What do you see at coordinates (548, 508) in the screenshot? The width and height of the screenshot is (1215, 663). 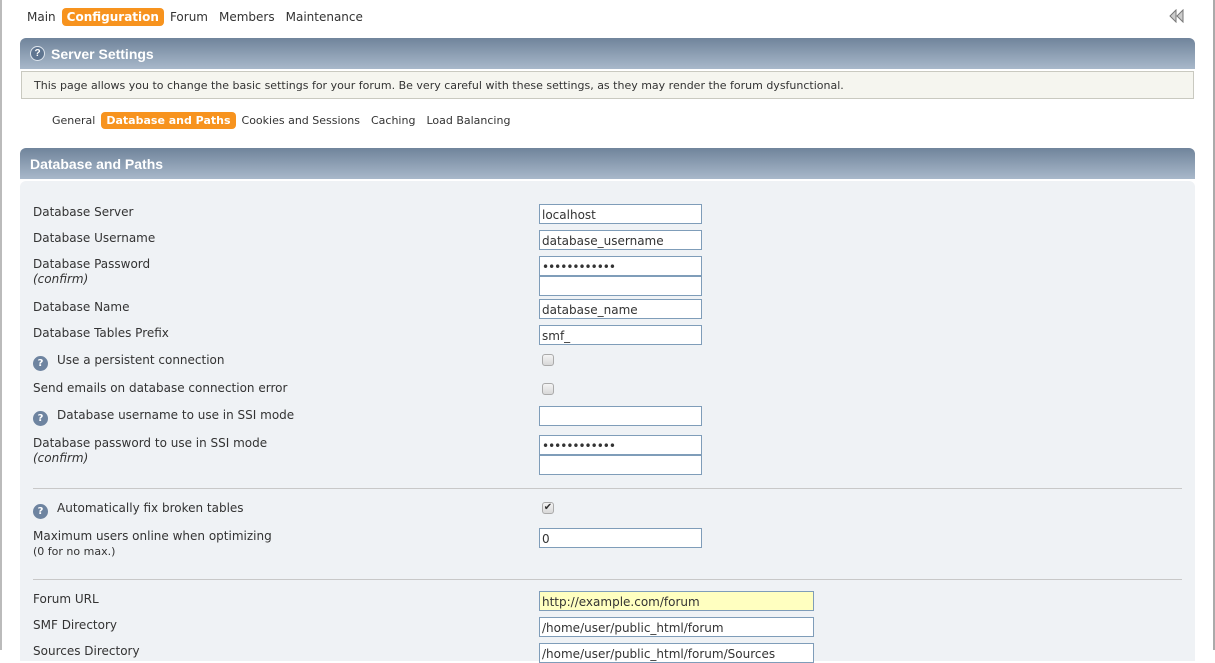 I see `autofix-checkbox: ✔` at bounding box center [548, 508].